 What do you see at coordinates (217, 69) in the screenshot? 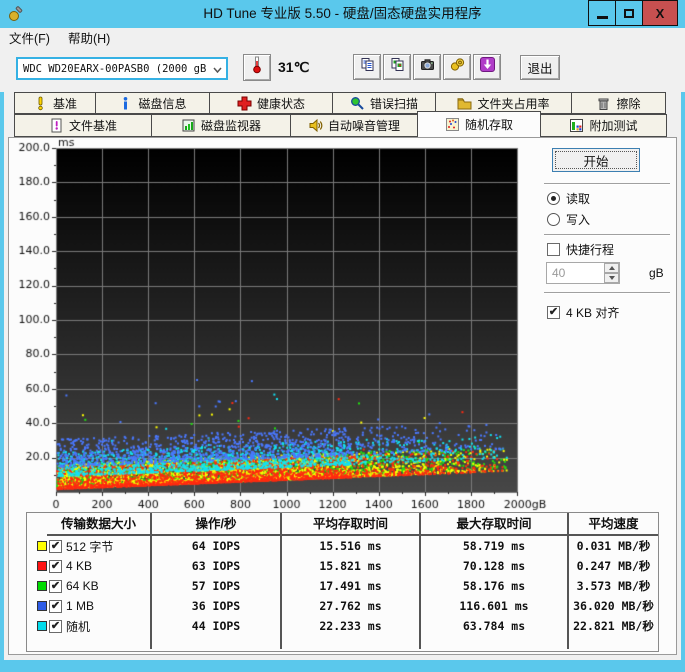
I see `chevron-down-icon` at bounding box center [217, 69].